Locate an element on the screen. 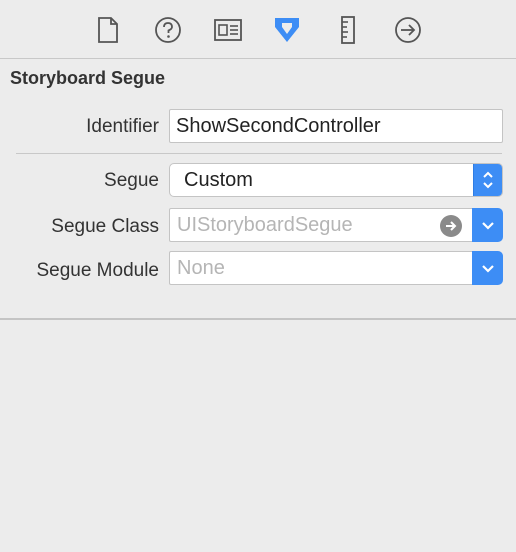 Image resolution: width=516 pixels, height=552 pixels. segue-class-label: Segue Class is located at coordinates (105, 226).